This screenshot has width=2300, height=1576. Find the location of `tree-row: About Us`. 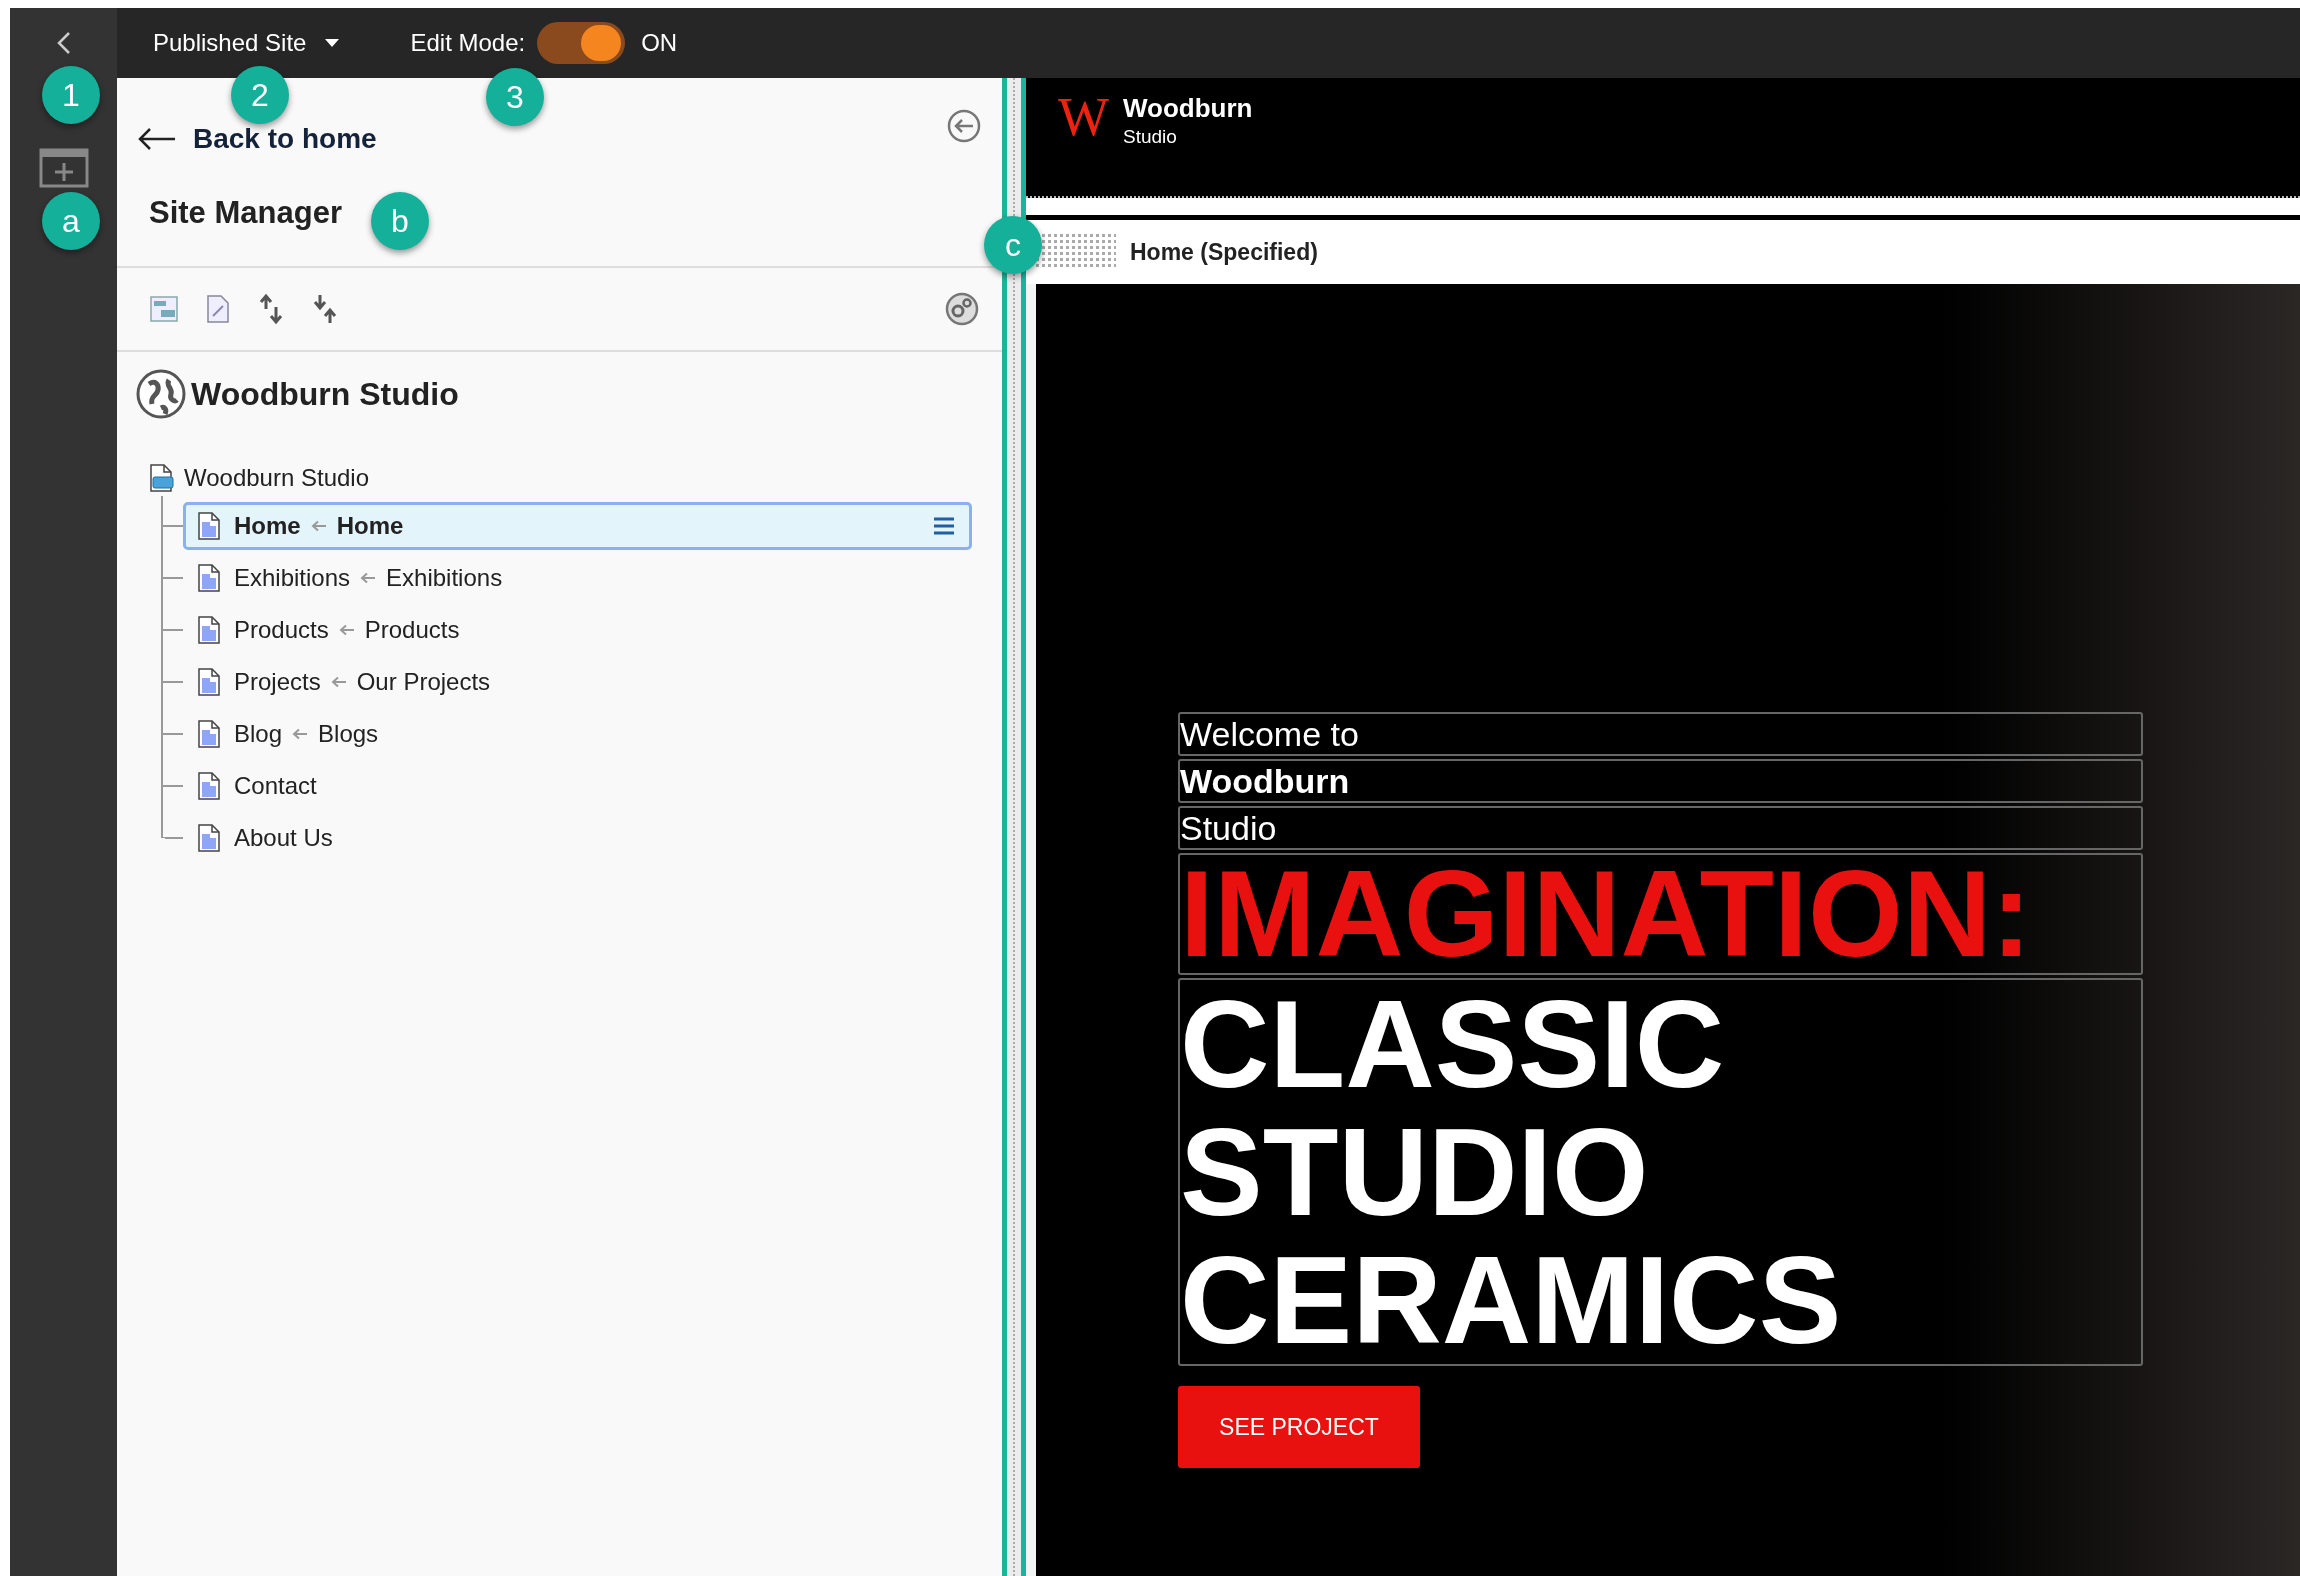

tree-row: About Us is located at coordinates (577, 838).